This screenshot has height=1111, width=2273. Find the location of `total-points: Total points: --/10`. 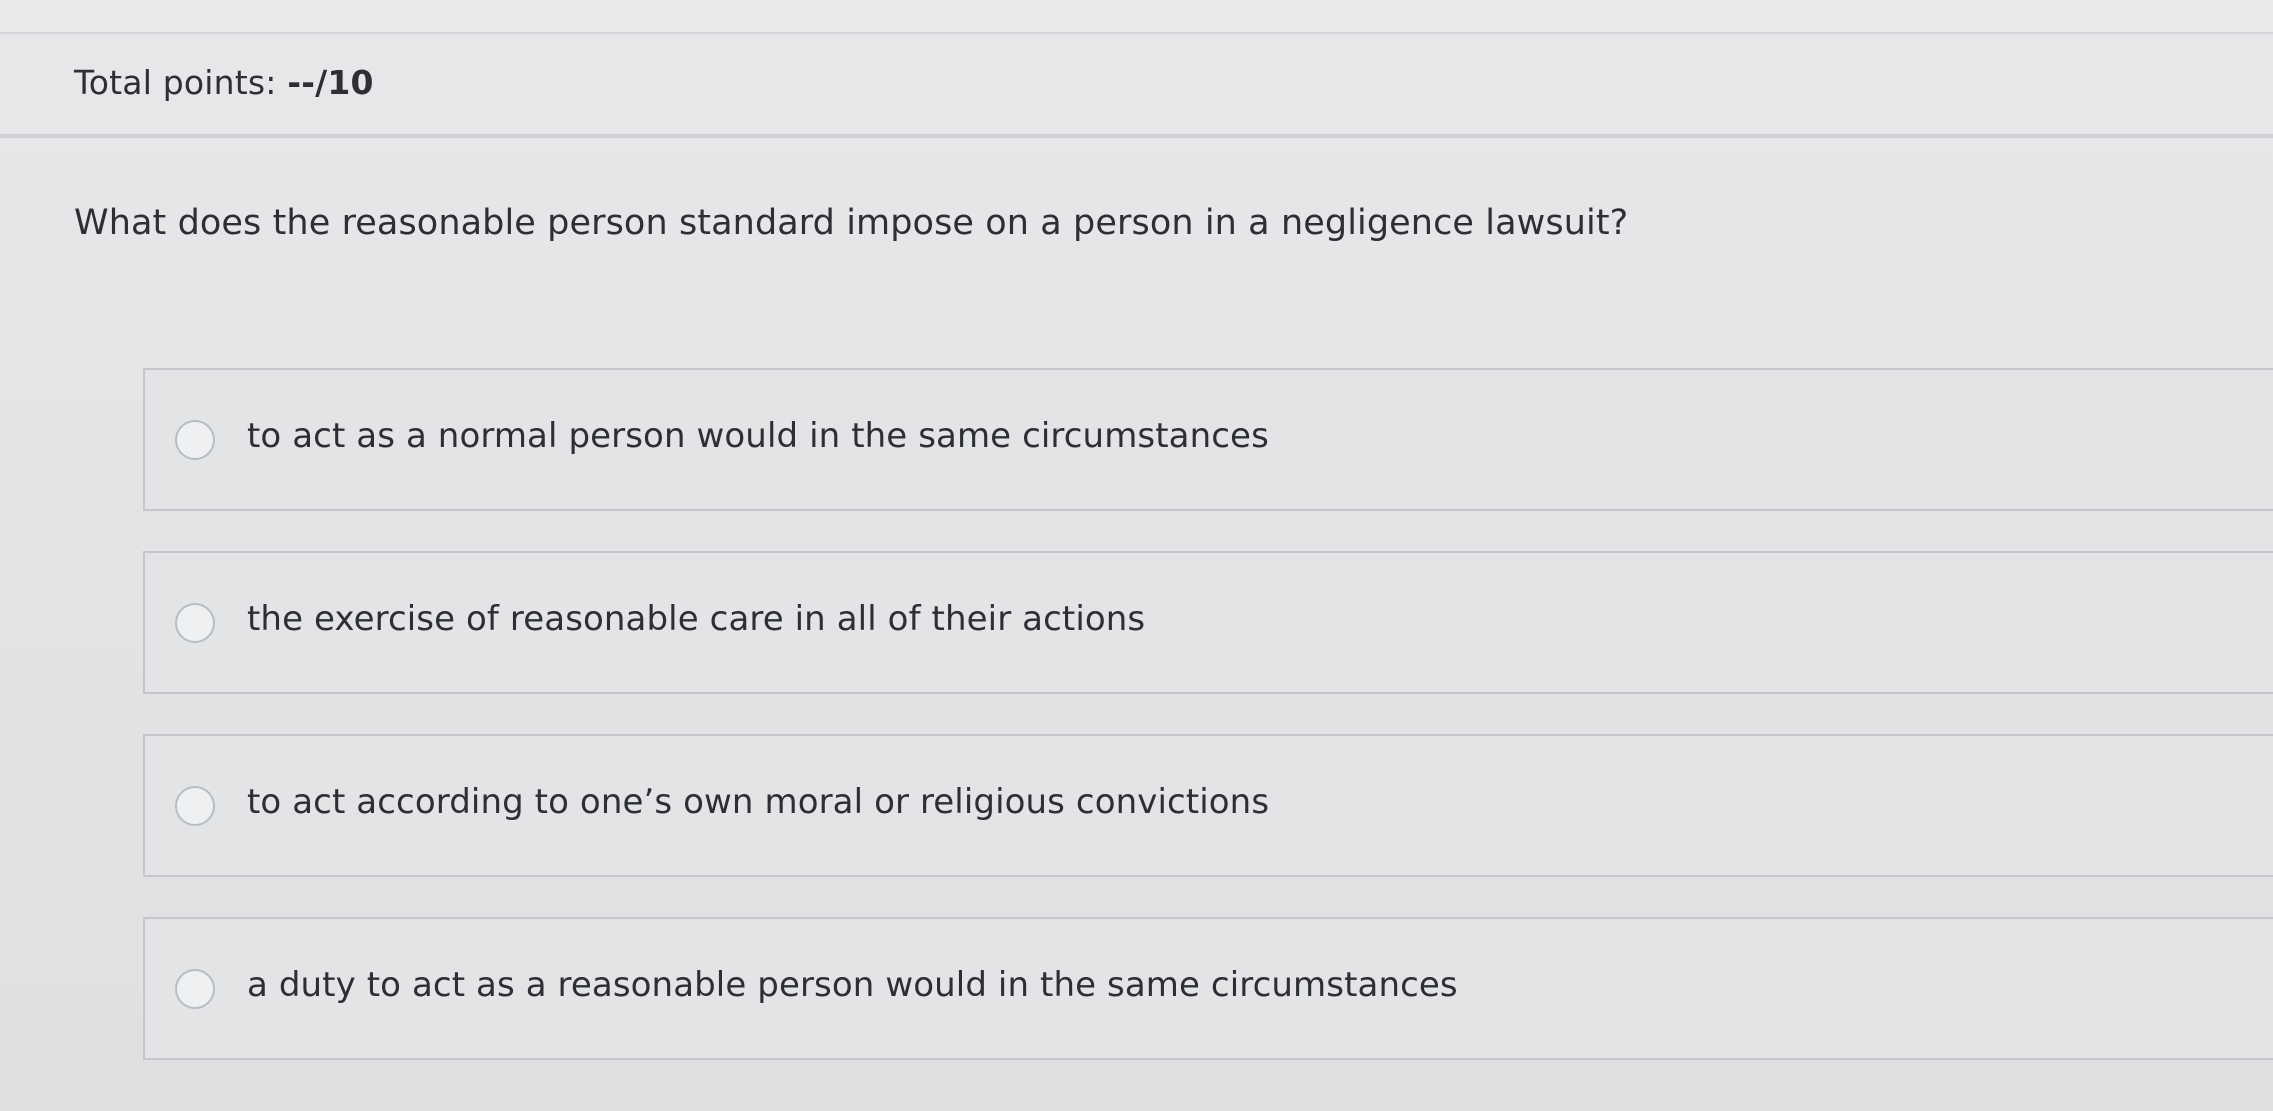

total-points: Total points: --/10 is located at coordinates (224, 82).